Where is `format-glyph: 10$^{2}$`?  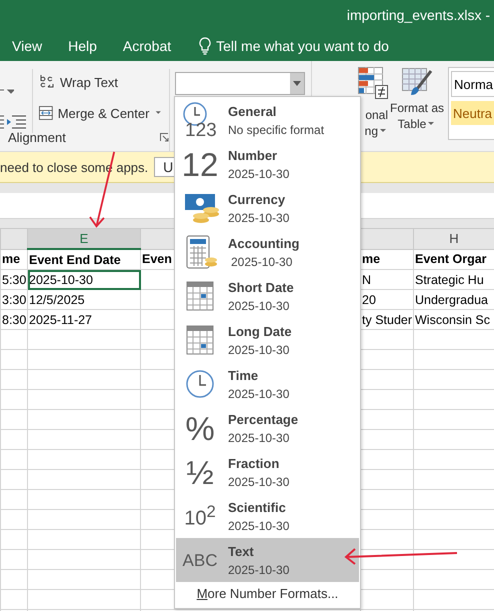 format-glyph: 10$^{2}$ is located at coordinates (200, 516).